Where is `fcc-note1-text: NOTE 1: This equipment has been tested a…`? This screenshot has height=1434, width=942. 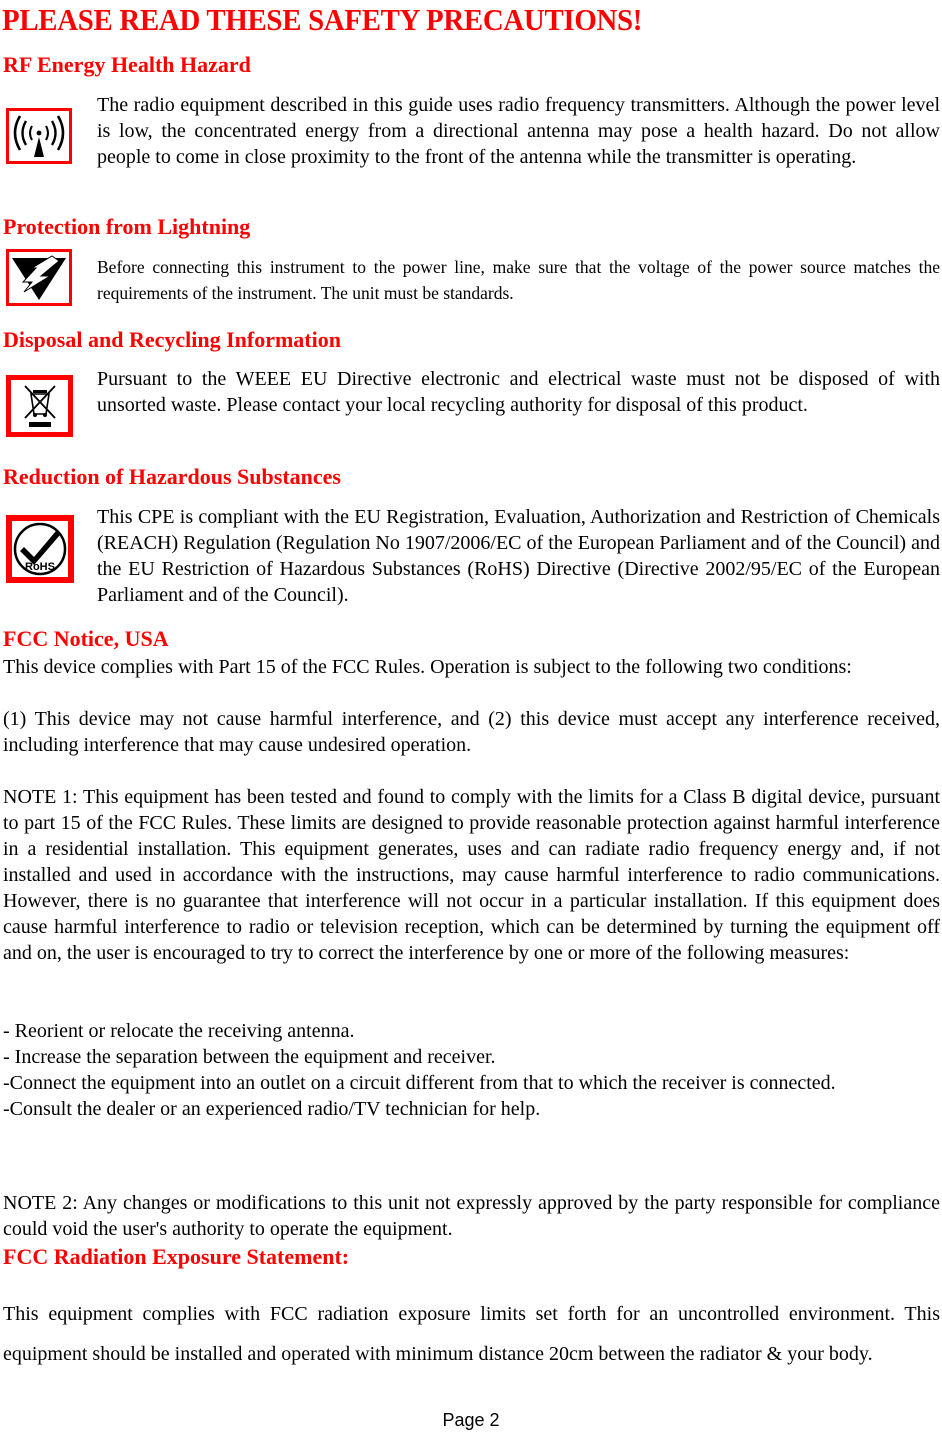 fcc-note1-text: NOTE 1: This equipment has been tested a… is located at coordinates (471, 875).